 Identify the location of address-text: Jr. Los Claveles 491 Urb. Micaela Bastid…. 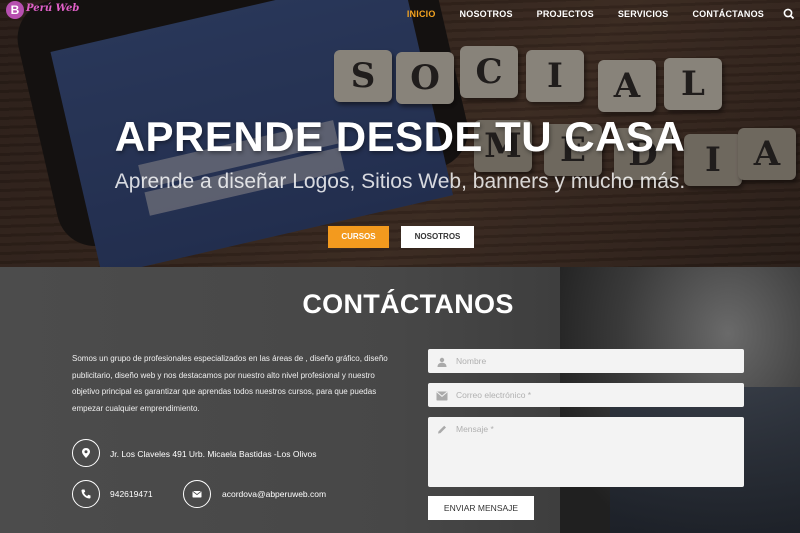
(213, 454).